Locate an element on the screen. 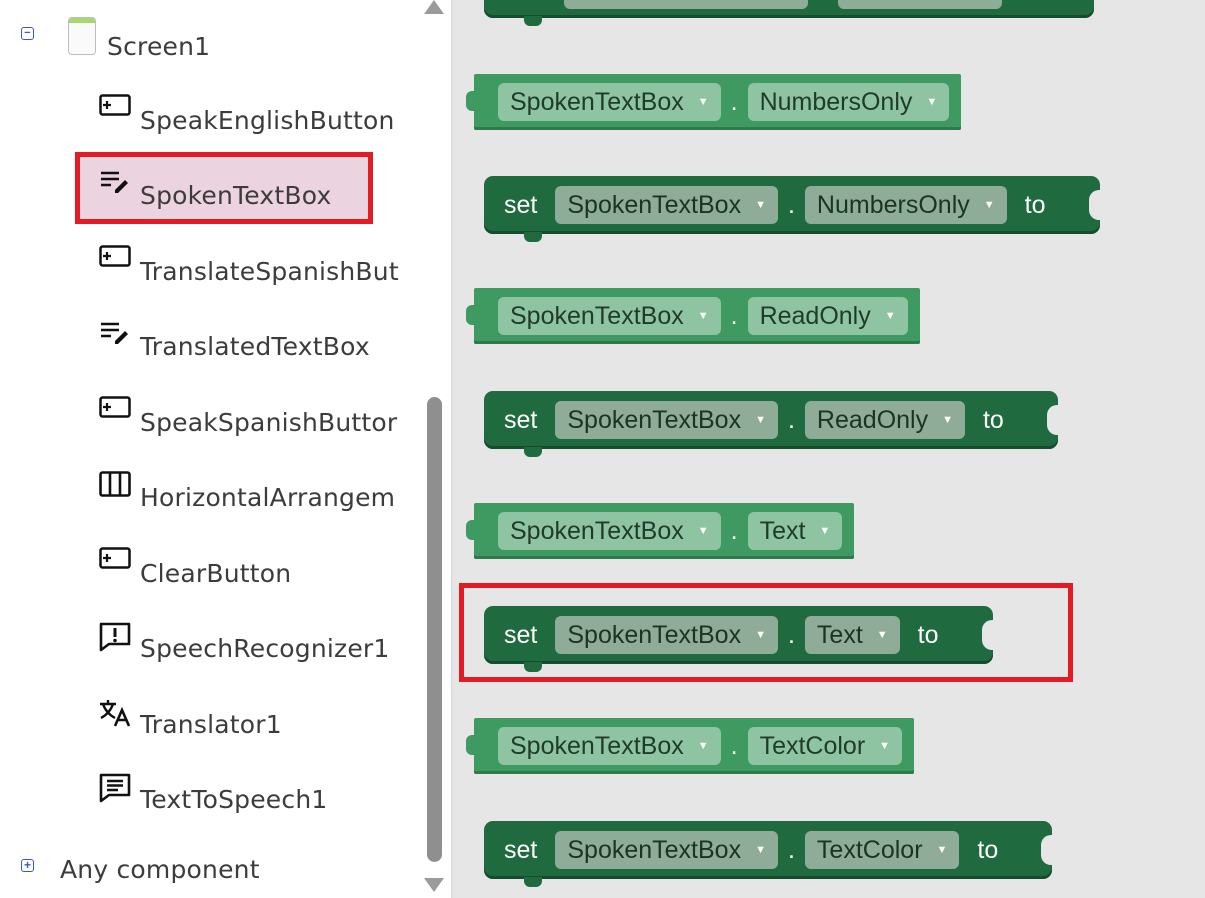 The height and width of the screenshot is (898, 1205). tree-item-spokentextbox: SpokenTextBox is located at coordinates (215, 191).